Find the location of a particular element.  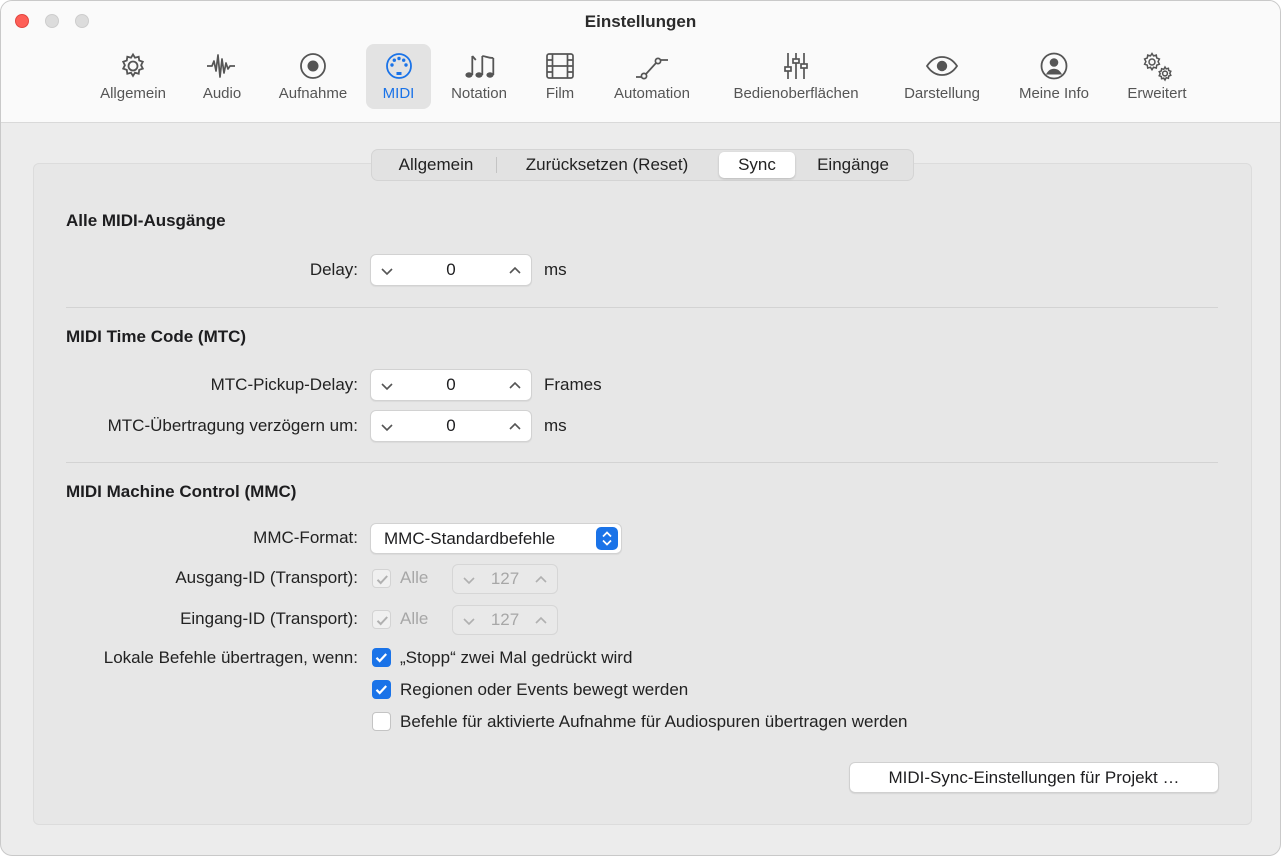

tab-eingaenge: Eingänge is located at coordinates (853, 165).